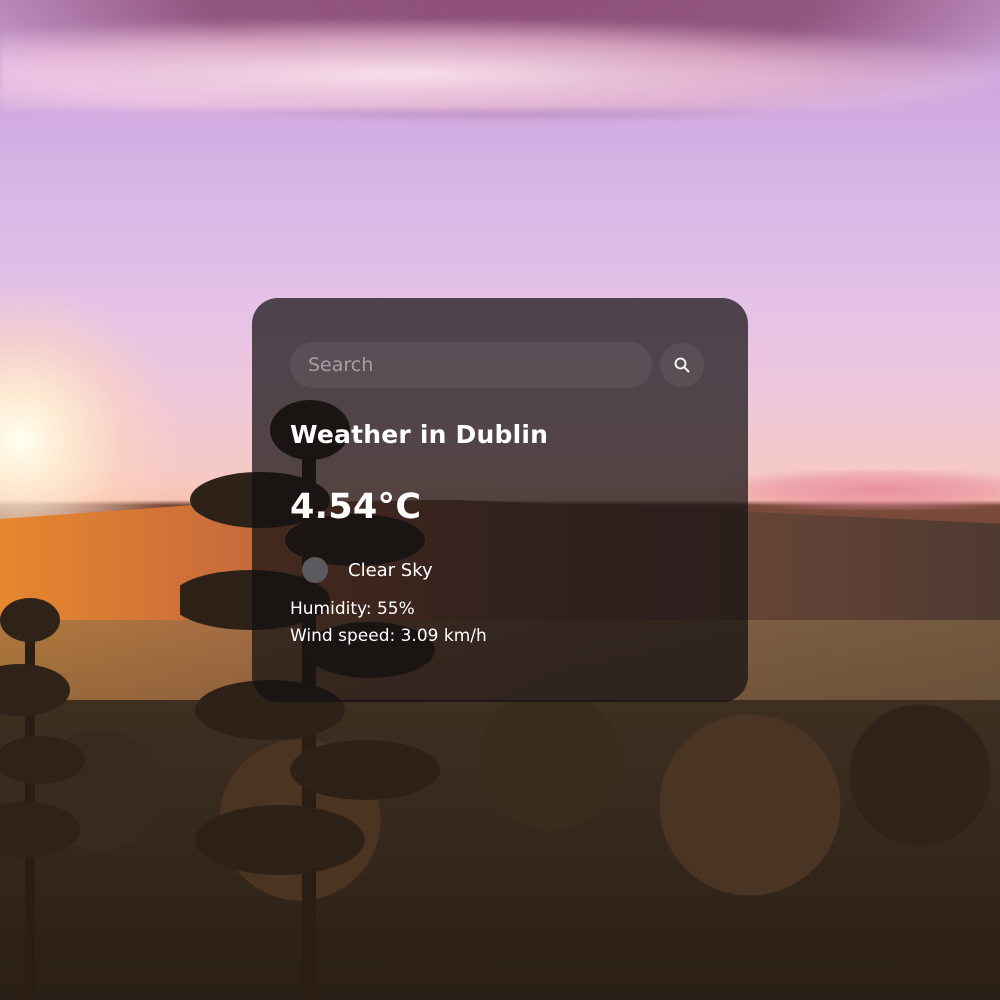  Describe the element at coordinates (390, 570) in the screenshot. I see `condition-label: Clear Sky` at that location.